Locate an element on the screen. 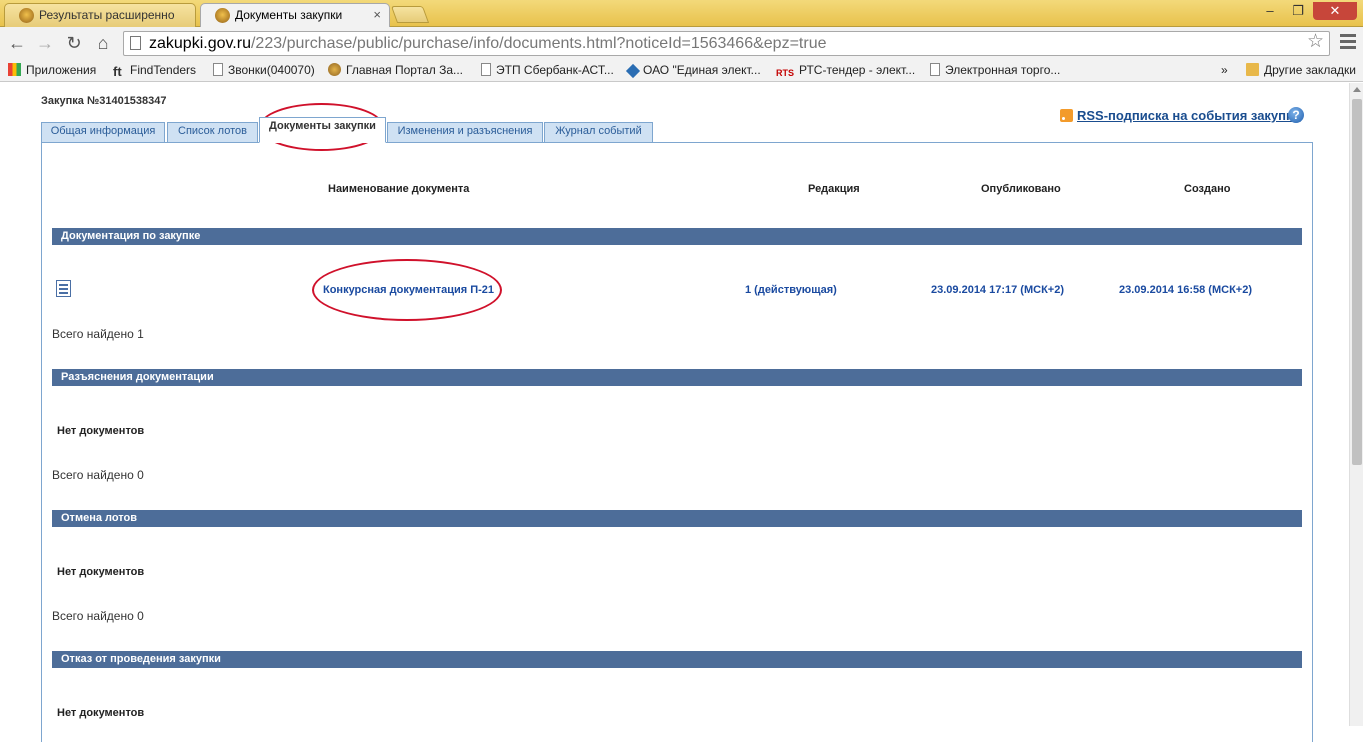  arrow-left-icon: ← is located at coordinates (17, 43).